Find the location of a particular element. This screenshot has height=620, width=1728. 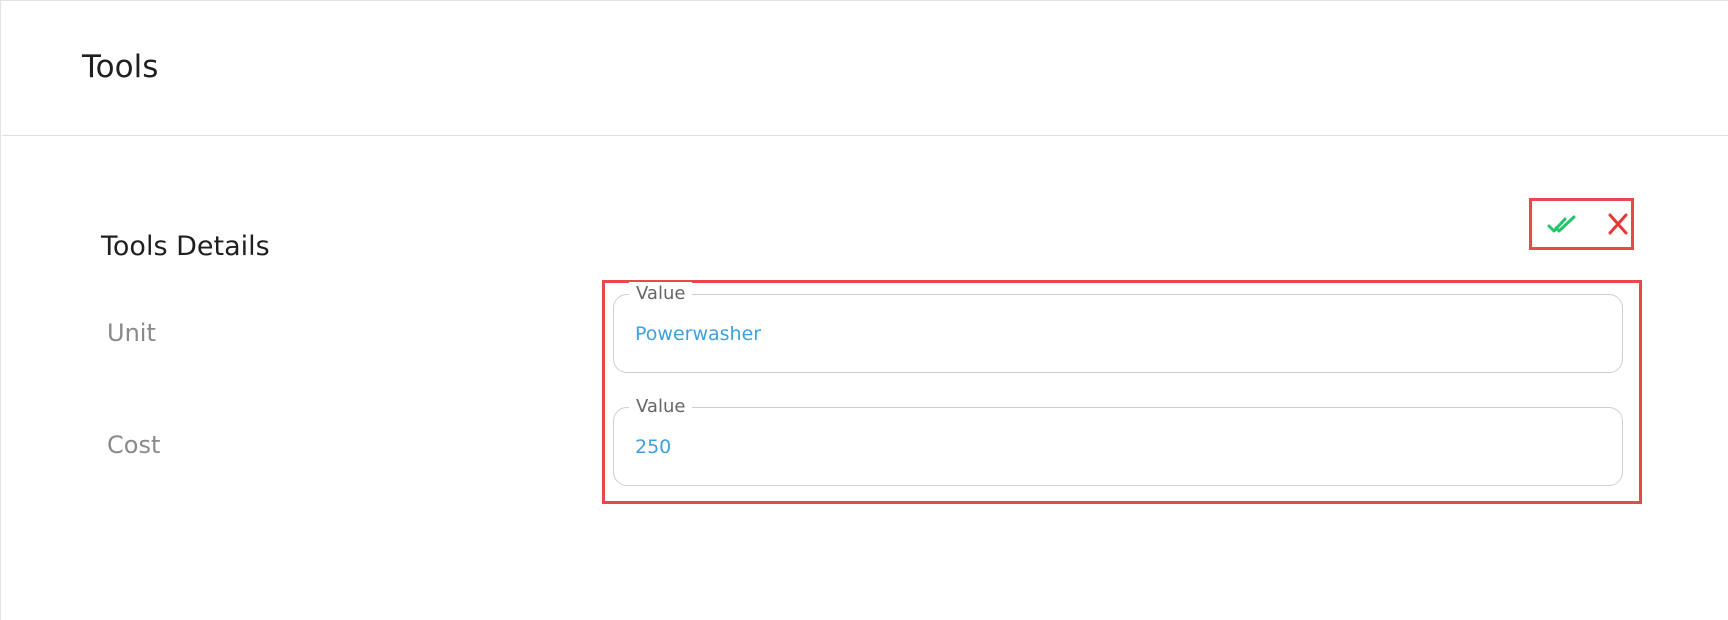

close-icon is located at coordinates (1618, 224).